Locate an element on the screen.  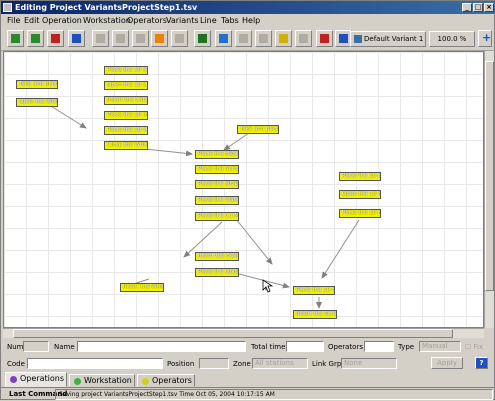
grid-icon is located at coordinates (324, 38).